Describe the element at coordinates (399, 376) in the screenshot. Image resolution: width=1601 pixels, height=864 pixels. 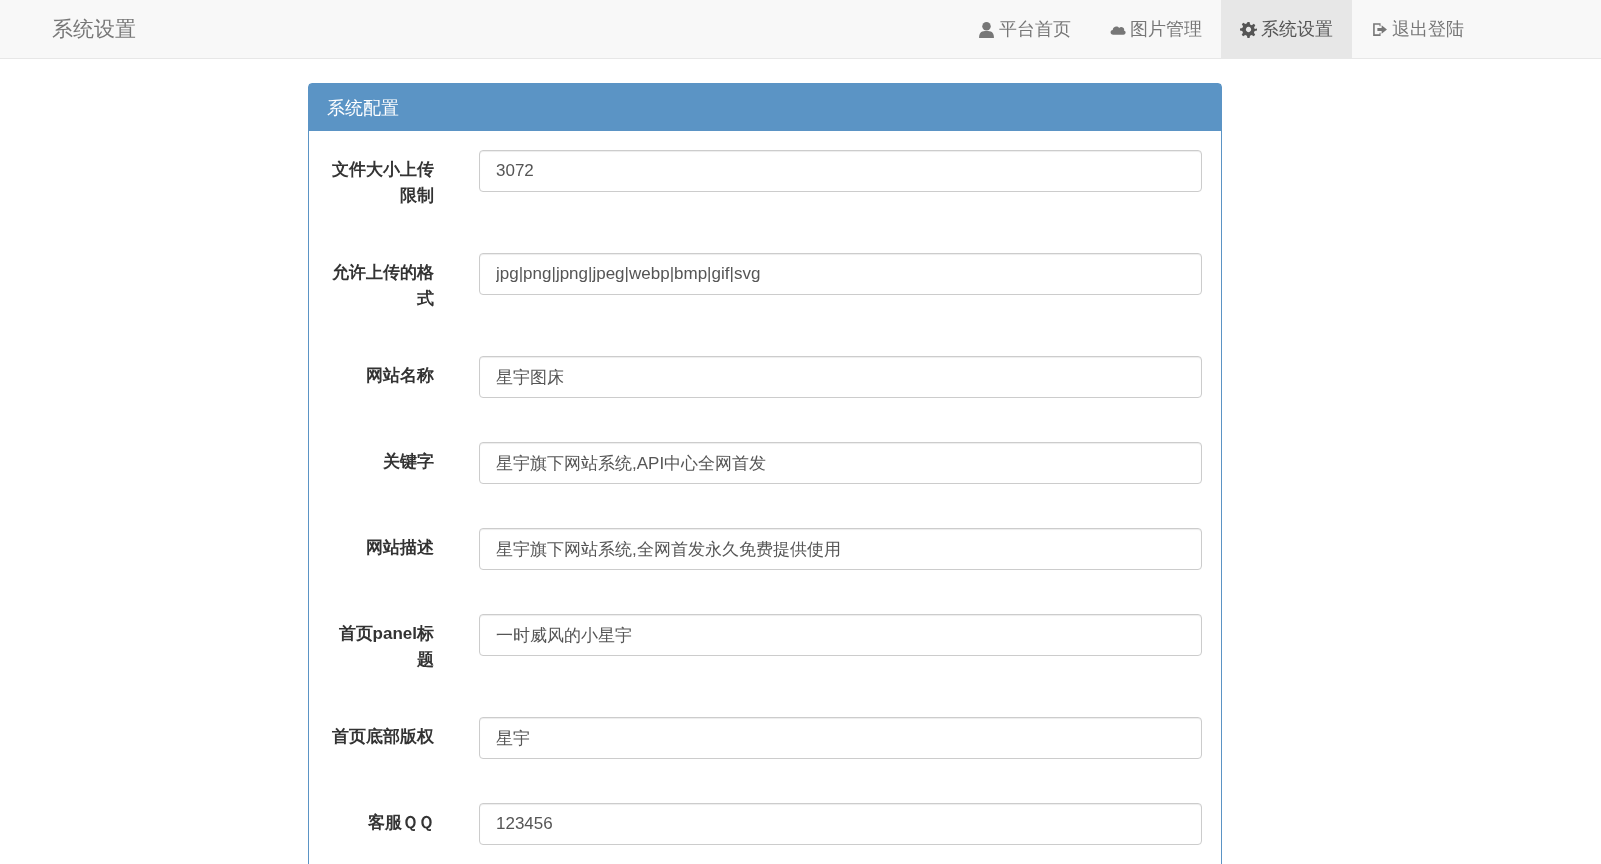
I see `field-label: 网站名称` at that location.